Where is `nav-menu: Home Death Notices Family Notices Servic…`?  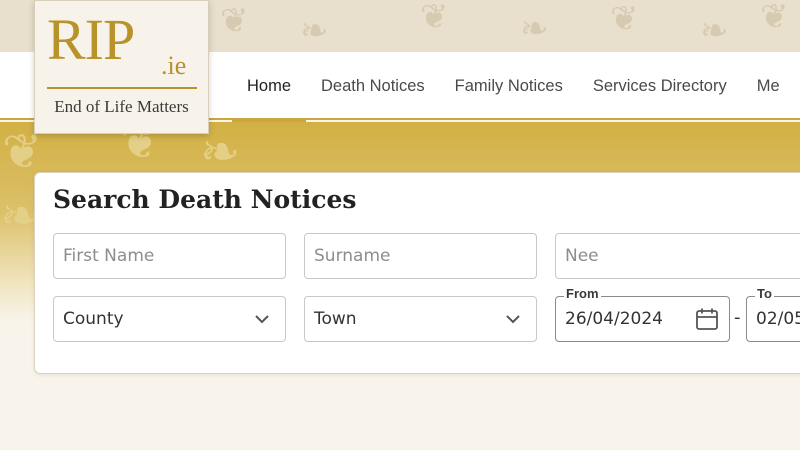 nav-menu: Home Death Notices Family Notices Servic… is located at coordinates (513, 87).